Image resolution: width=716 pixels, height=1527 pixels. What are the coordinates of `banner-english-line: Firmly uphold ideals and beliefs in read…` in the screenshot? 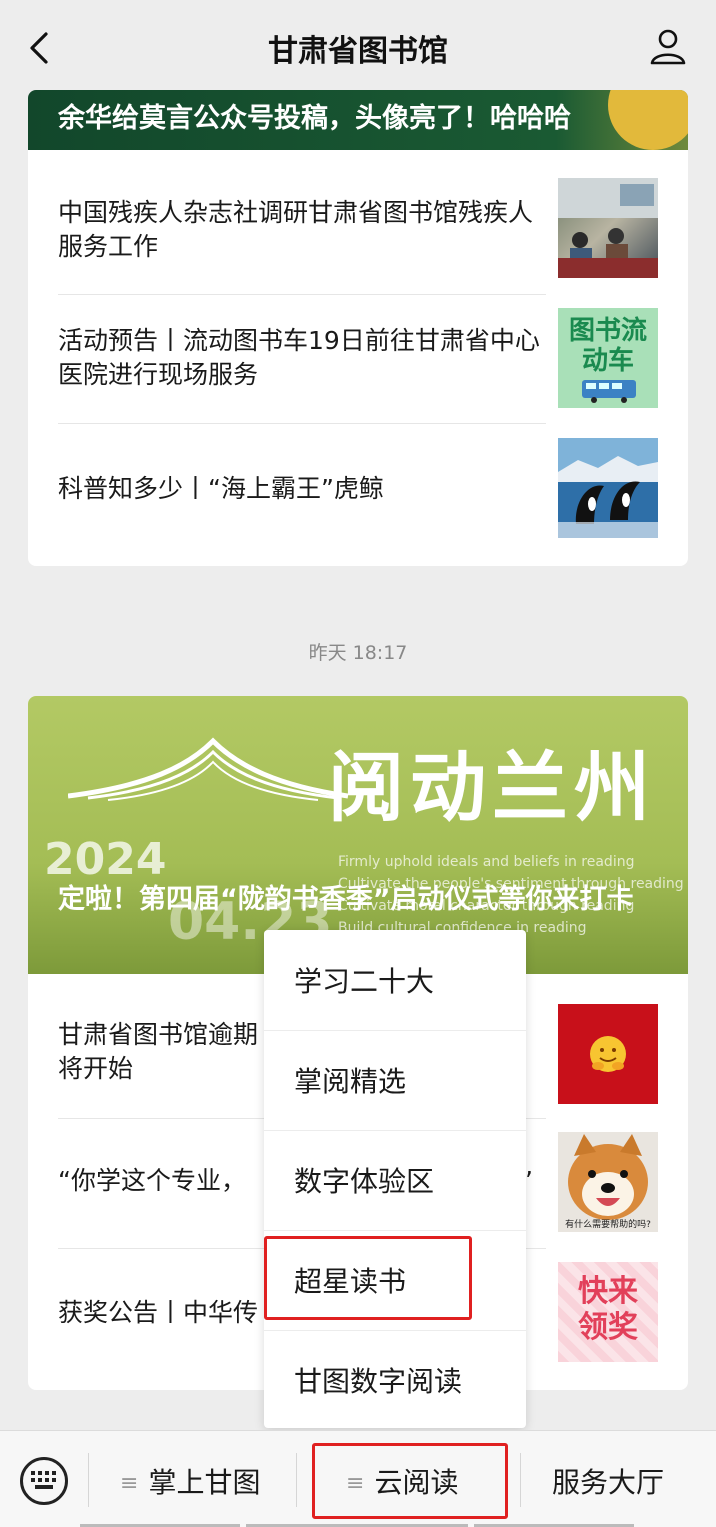 It's located at (486, 862).